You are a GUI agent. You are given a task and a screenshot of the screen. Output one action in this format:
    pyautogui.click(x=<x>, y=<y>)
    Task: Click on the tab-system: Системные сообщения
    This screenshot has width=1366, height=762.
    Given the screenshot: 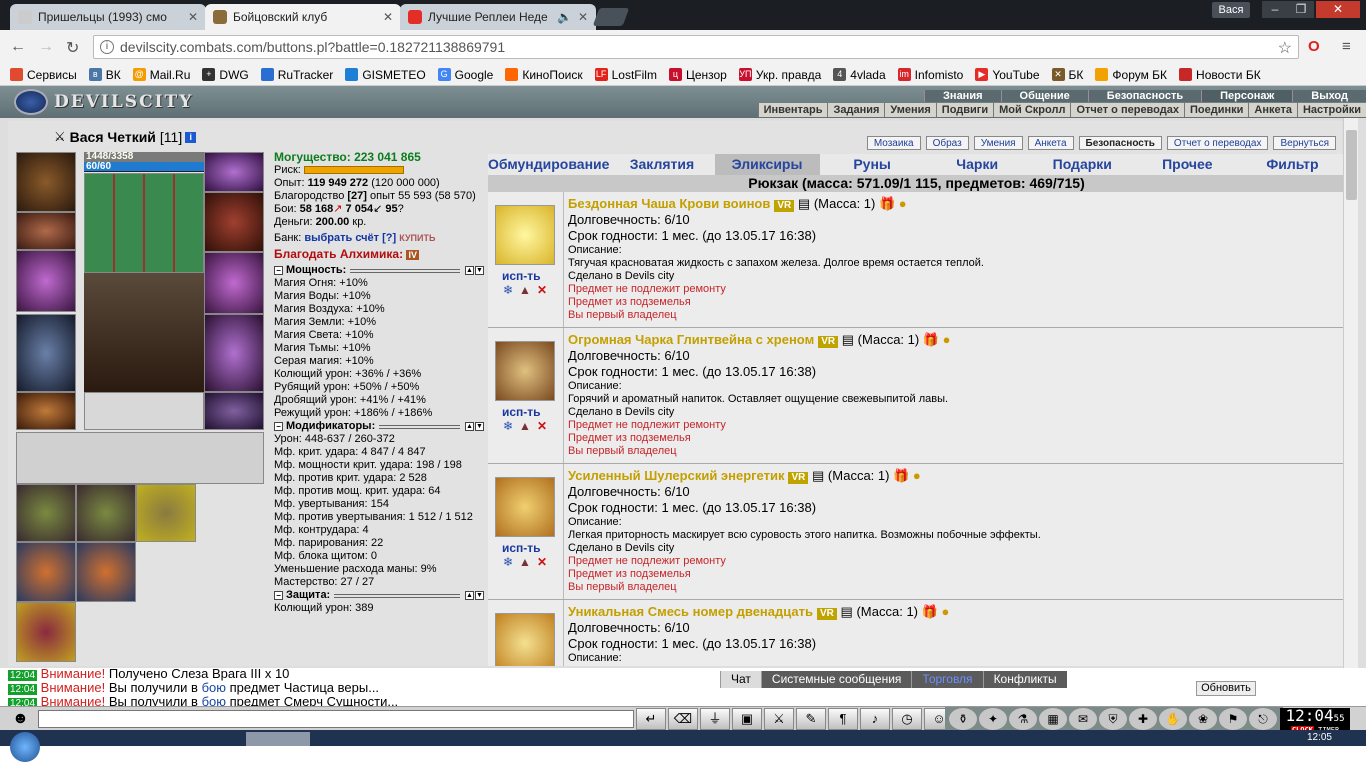 What is the action you would take?
    pyautogui.click(x=836, y=679)
    